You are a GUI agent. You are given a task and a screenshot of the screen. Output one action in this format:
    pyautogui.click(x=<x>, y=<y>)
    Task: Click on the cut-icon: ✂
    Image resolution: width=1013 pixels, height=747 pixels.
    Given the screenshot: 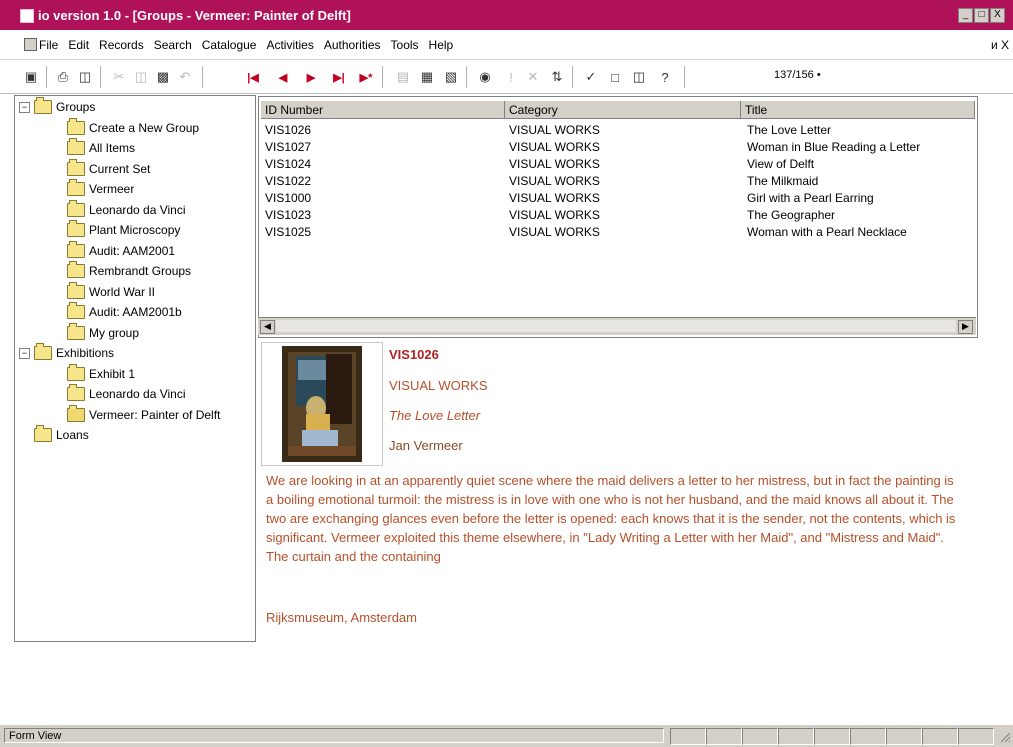 What is the action you would take?
    pyautogui.click(x=119, y=77)
    